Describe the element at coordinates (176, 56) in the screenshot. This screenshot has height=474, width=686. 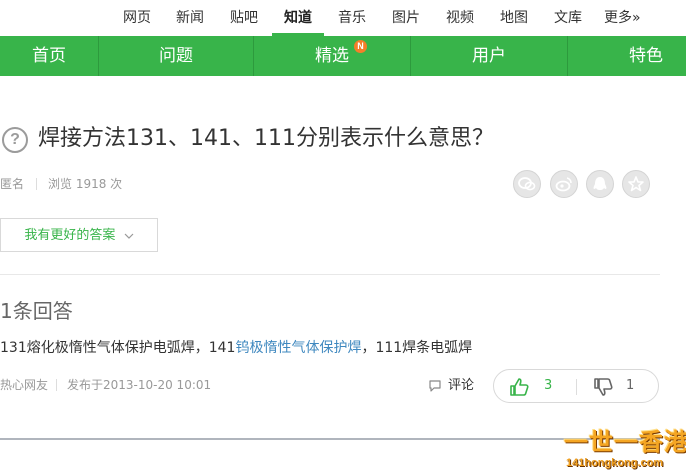
I see `menu-questions: 问题` at that location.